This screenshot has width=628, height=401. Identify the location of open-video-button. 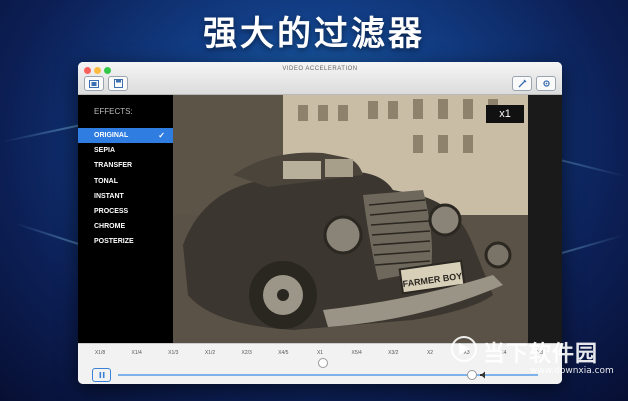
(94, 83).